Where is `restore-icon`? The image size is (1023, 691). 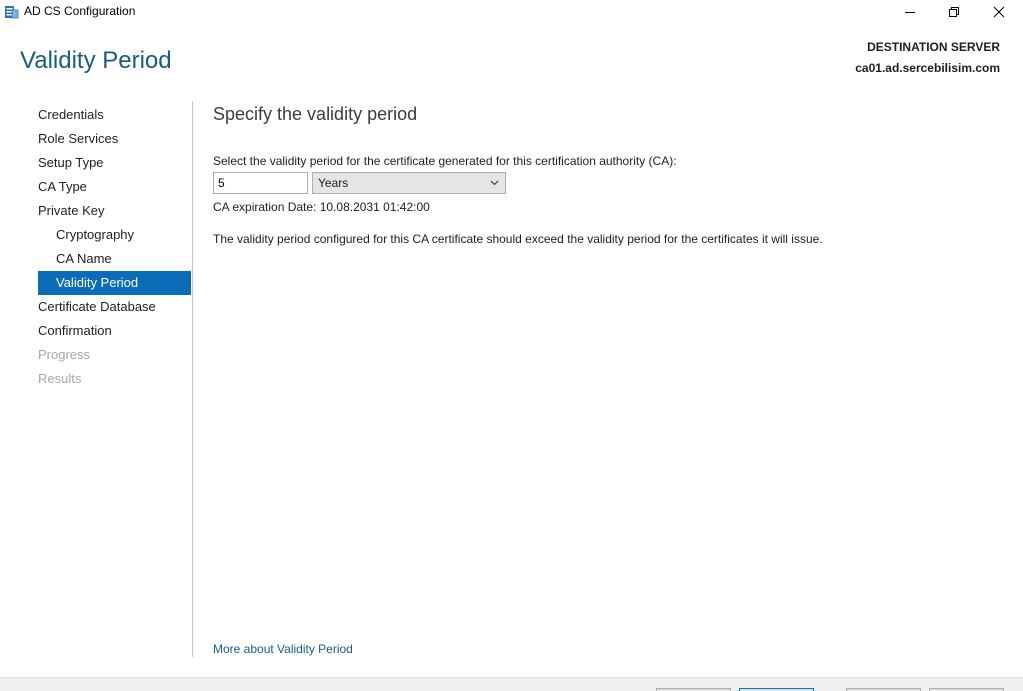
restore-icon is located at coordinates (954, 12).